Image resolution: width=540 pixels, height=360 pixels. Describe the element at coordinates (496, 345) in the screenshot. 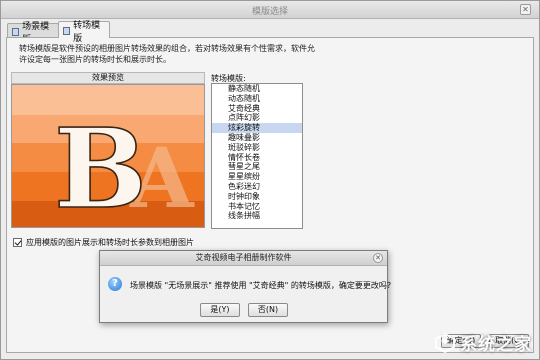

I see `watermark-text: 系统之家` at that location.